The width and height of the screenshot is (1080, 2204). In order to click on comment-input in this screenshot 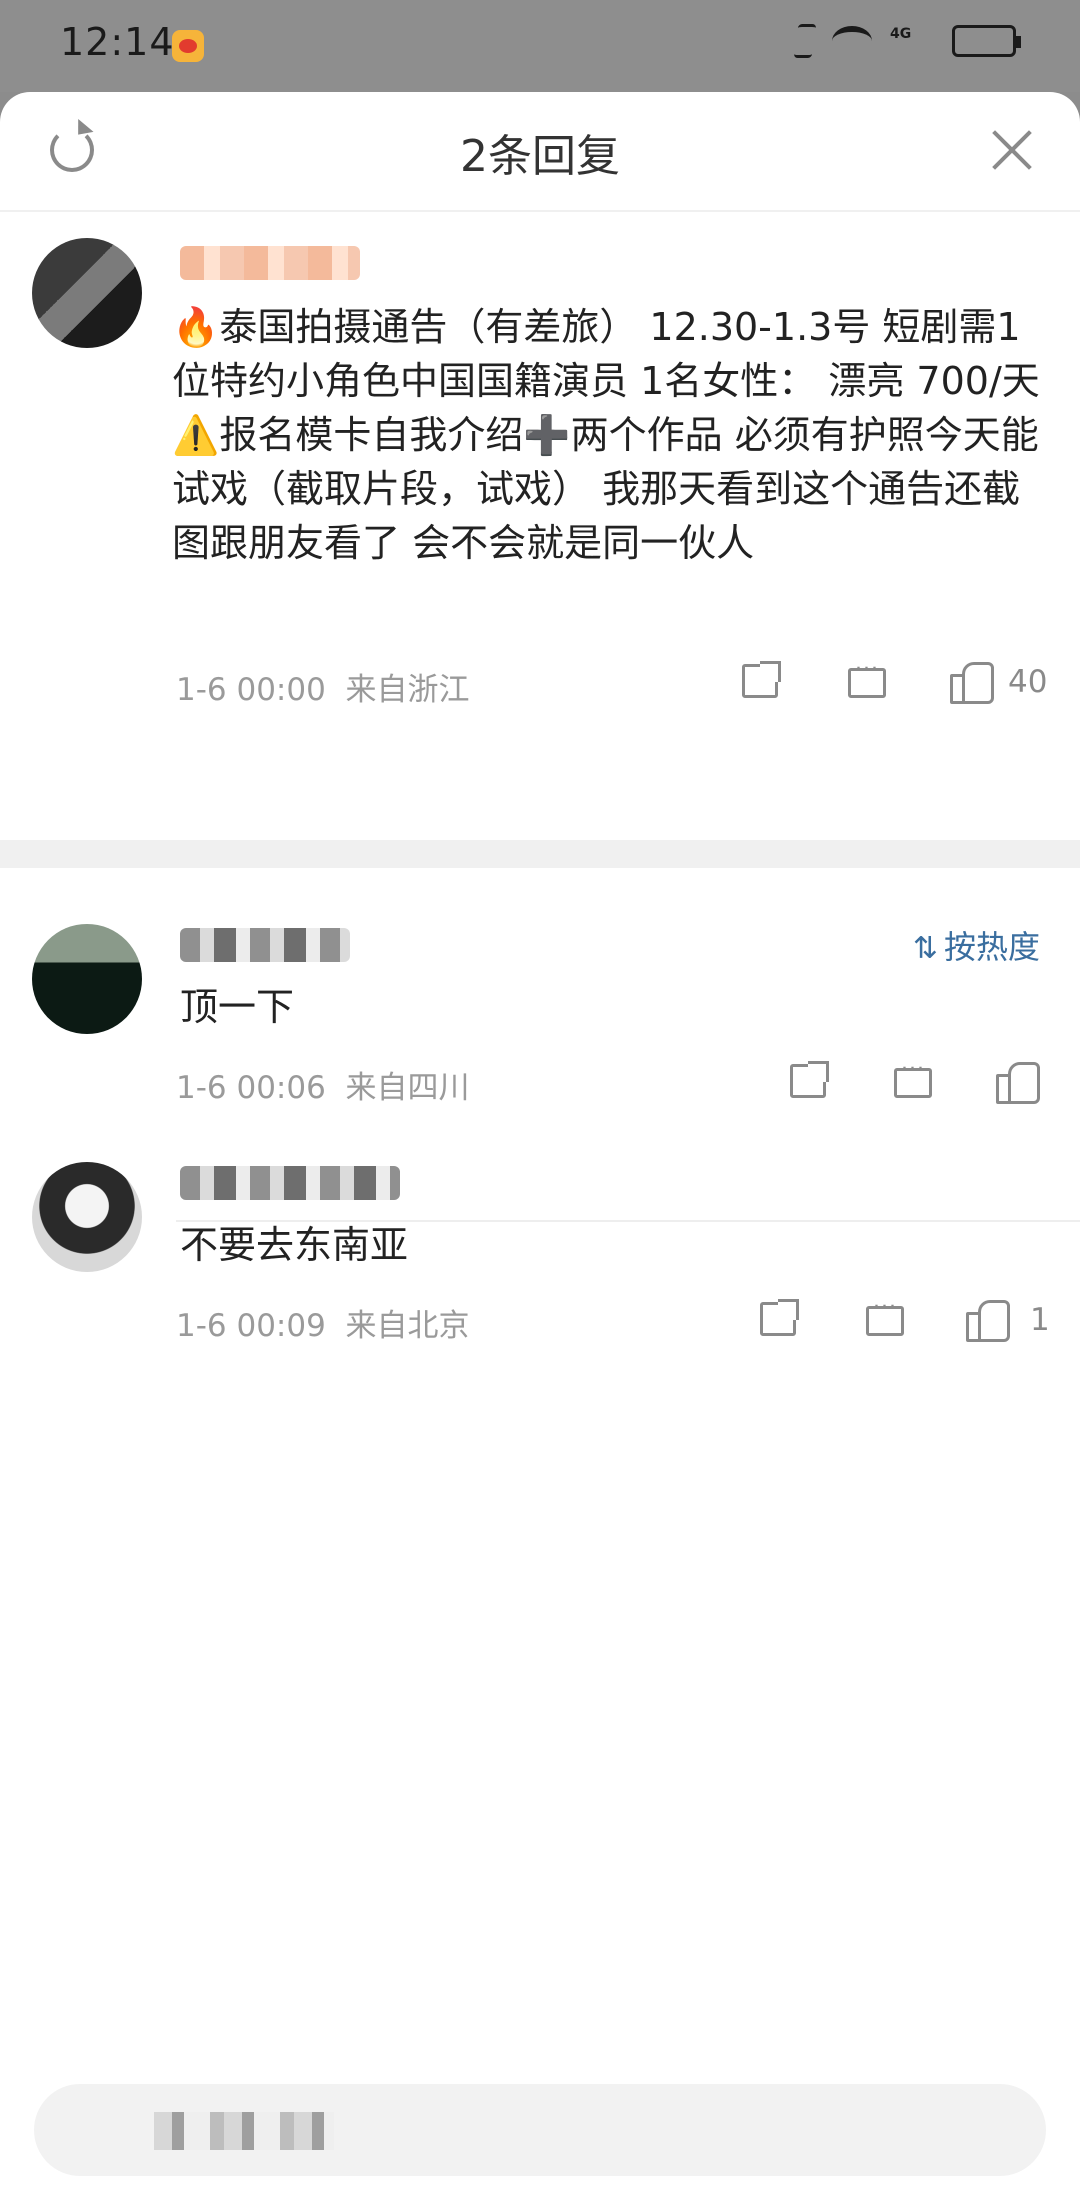, I will do `click(540, 2130)`.